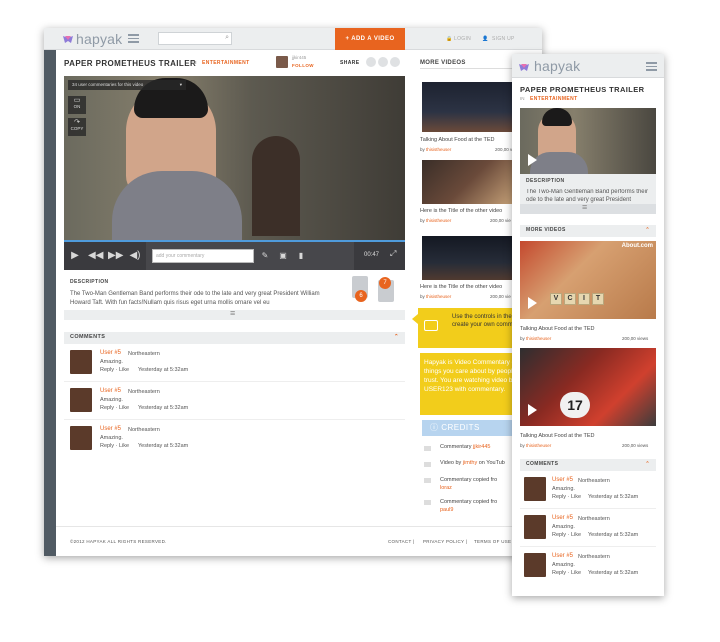 The width and height of the screenshot is (720, 642). Describe the element at coordinates (446, 510) in the screenshot. I see `credit-user: paul9` at that location.